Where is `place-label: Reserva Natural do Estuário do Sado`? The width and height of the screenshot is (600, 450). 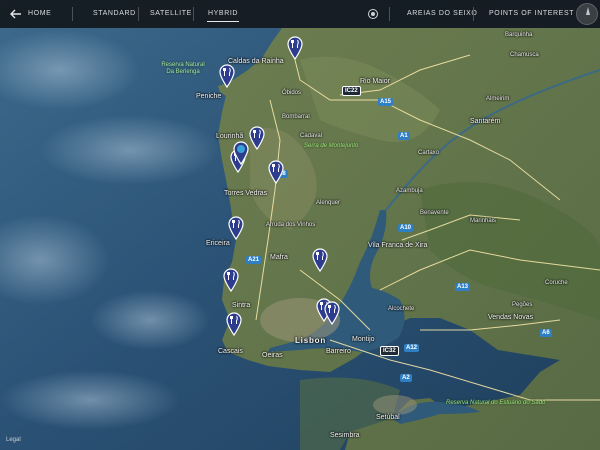
place-label: Reserva Natural do Estuário do Sado is located at coordinates (496, 403).